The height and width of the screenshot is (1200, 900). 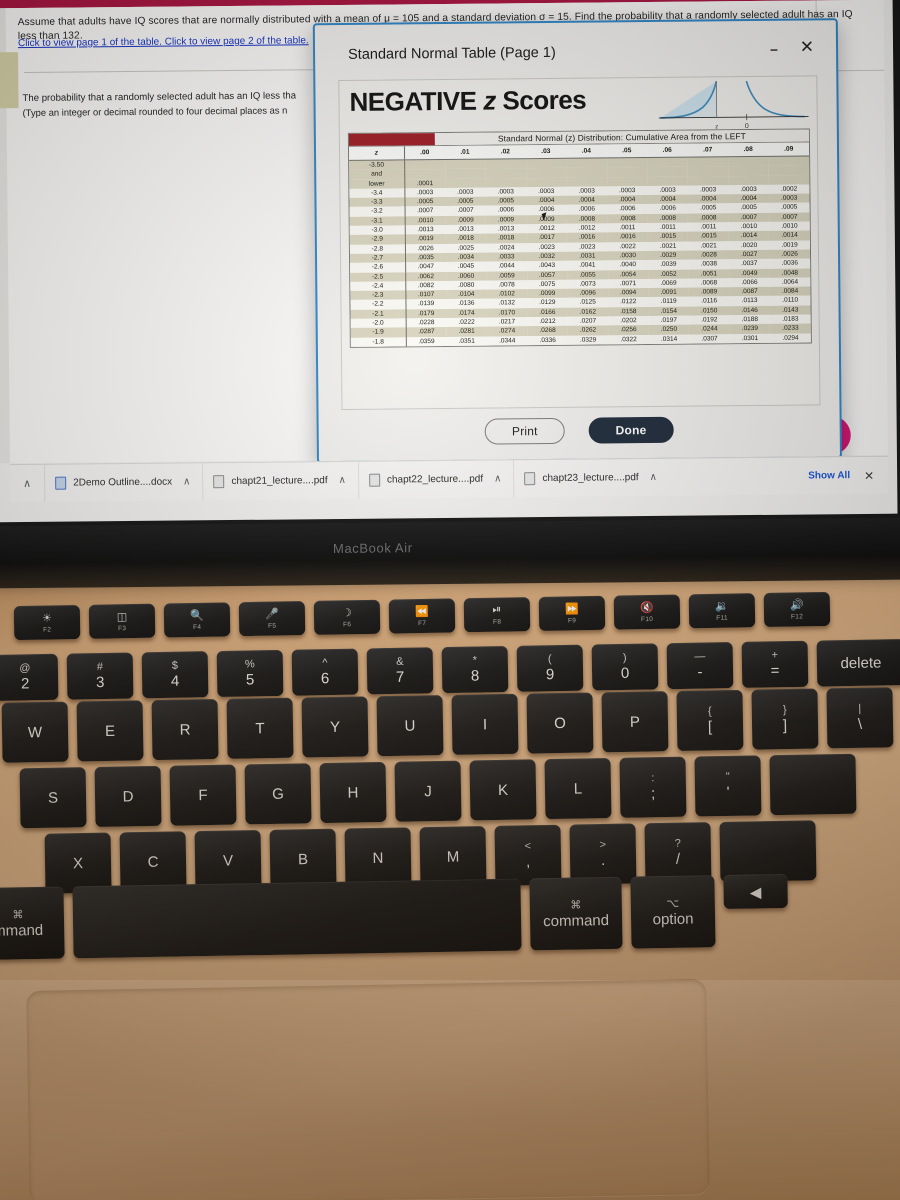 I want to click on key-f11: 🔉 F11, so click(x=722, y=611).